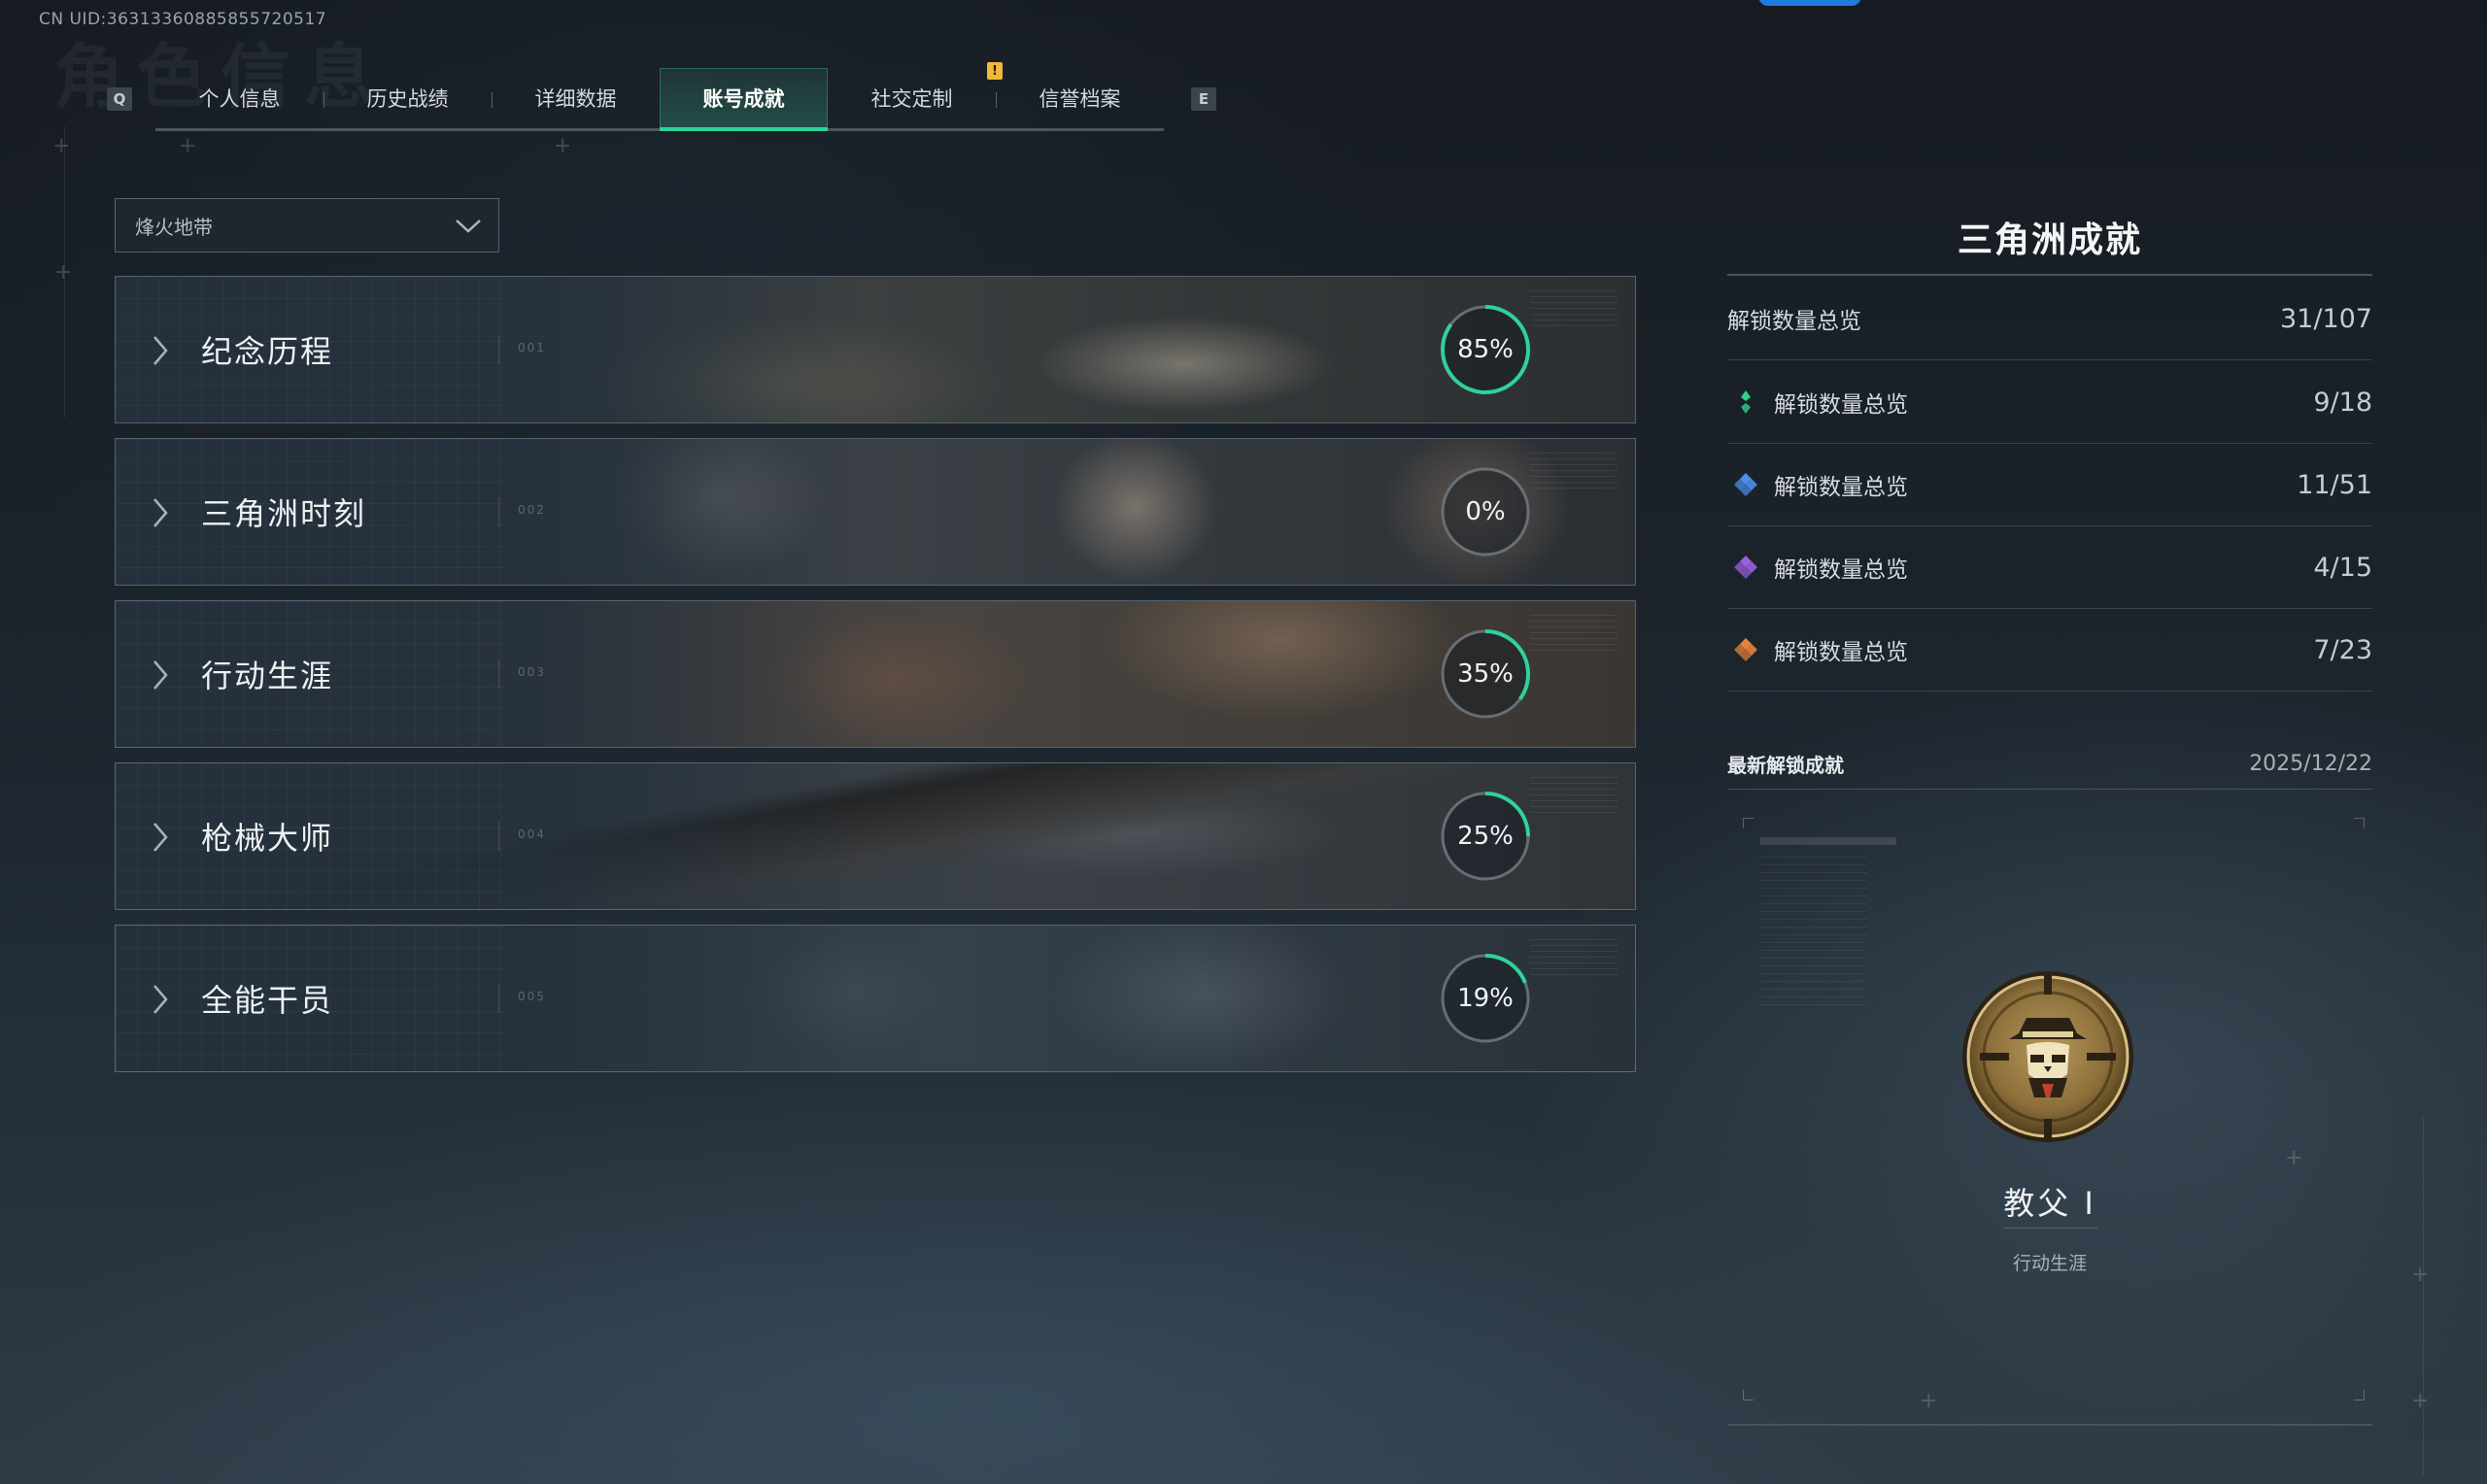 The height and width of the screenshot is (1484, 2487). What do you see at coordinates (875, 998) in the screenshot?
I see `achievement-category-row: 全能干员 005 19%` at bounding box center [875, 998].